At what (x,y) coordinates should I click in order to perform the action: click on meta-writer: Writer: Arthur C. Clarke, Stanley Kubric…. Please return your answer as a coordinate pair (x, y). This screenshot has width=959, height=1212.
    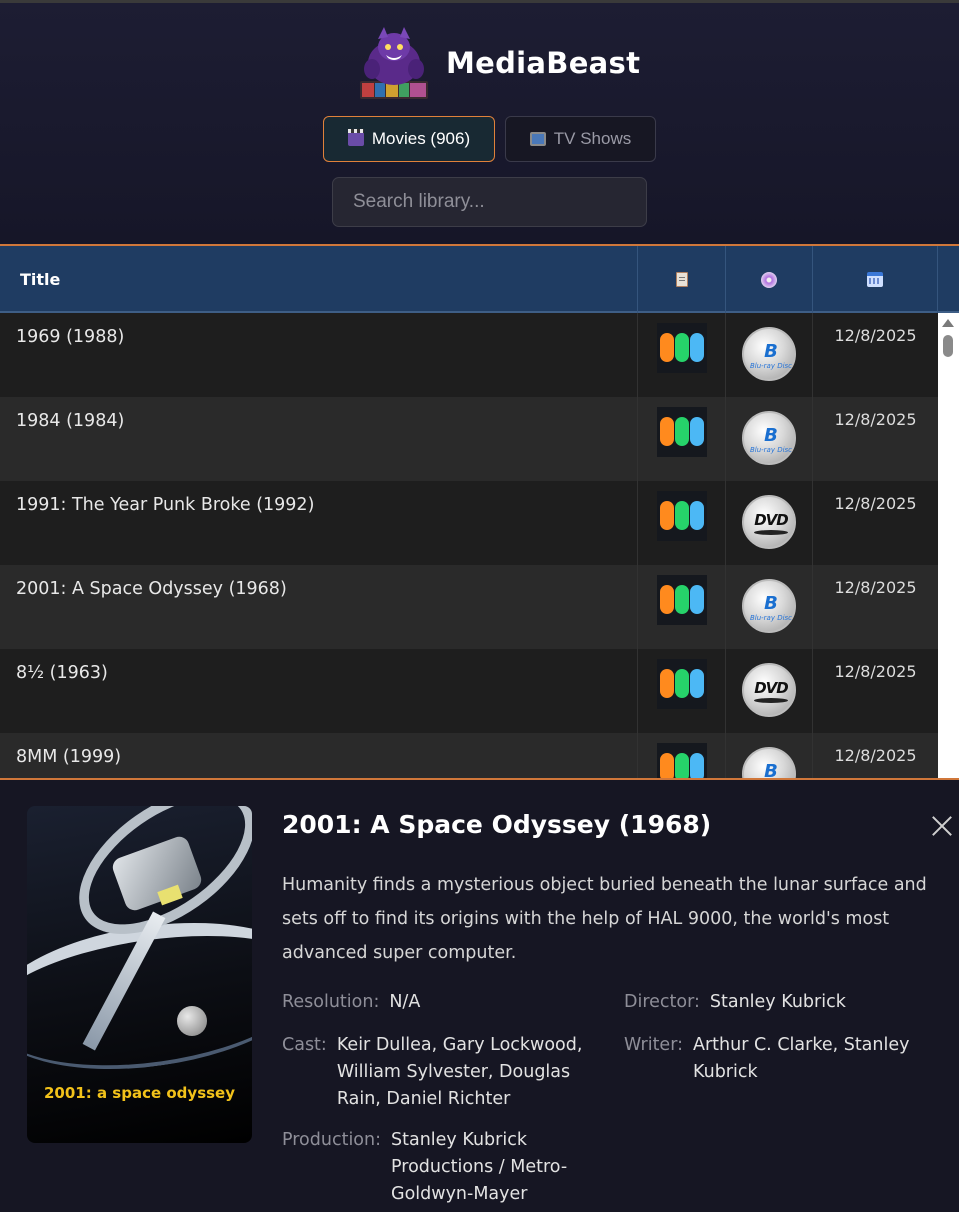
    Looking at the image, I should click on (784, 1059).